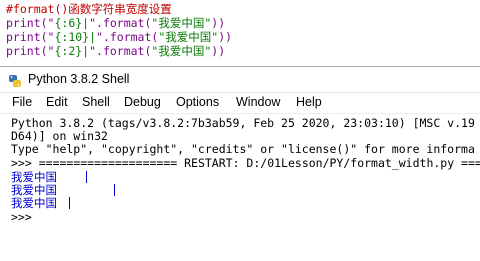 This screenshot has height=261, width=480. I want to click on menu-options: Options, so click(197, 102).